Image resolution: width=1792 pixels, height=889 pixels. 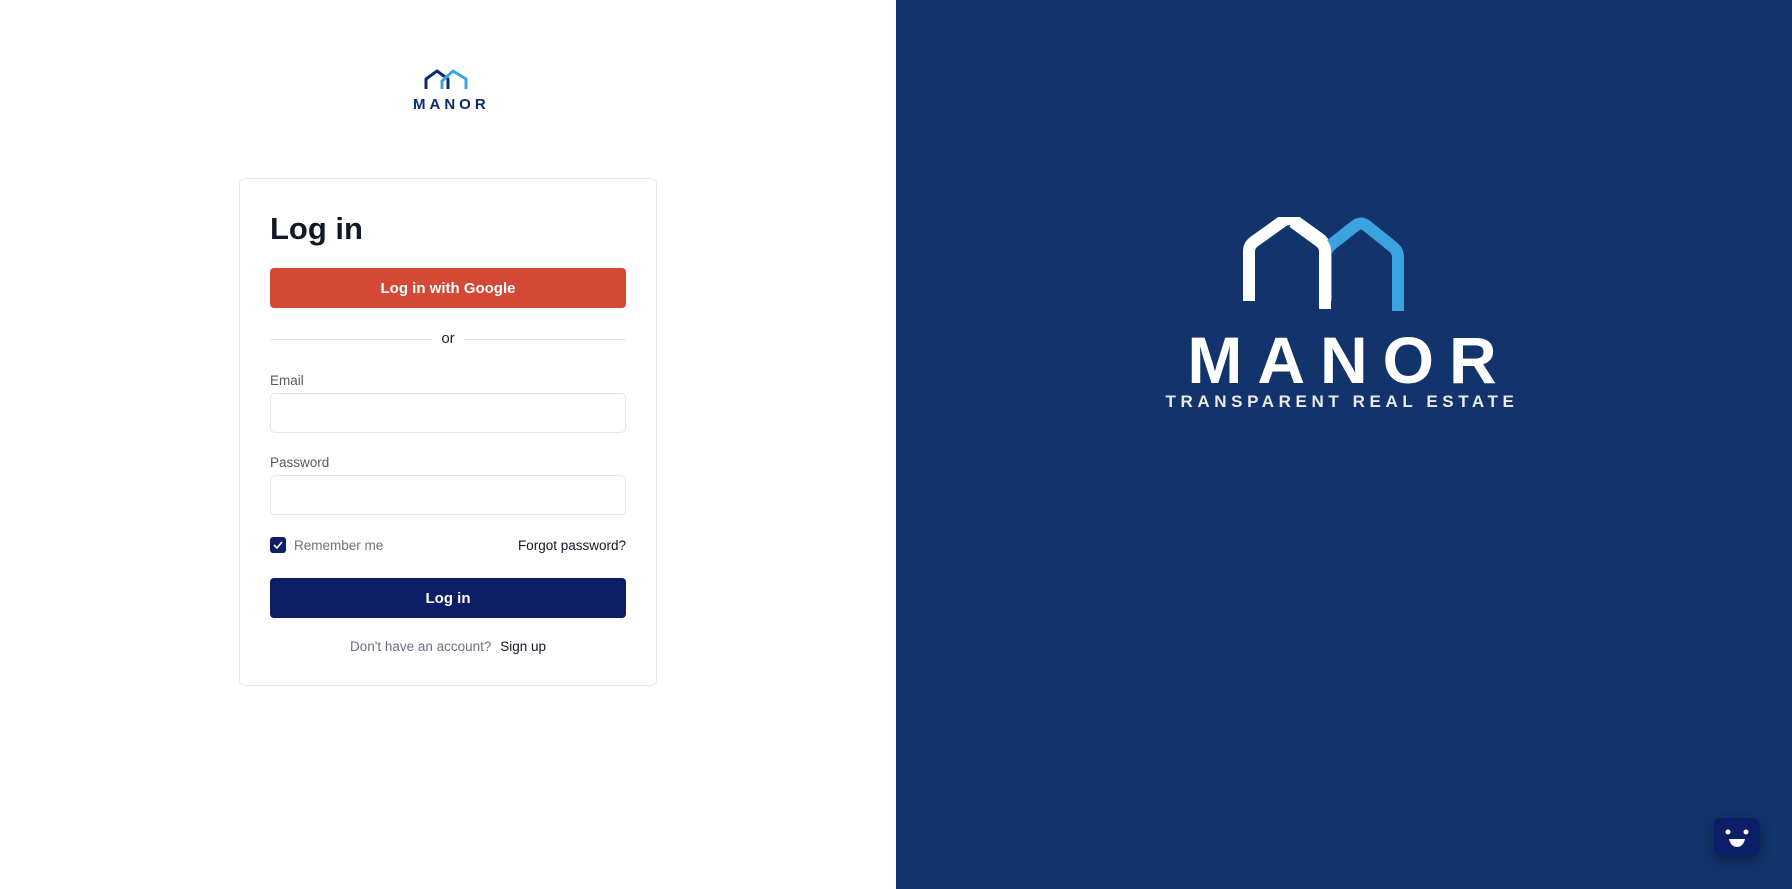 I want to click on page-title: Log in, so click(x=316, y=228).